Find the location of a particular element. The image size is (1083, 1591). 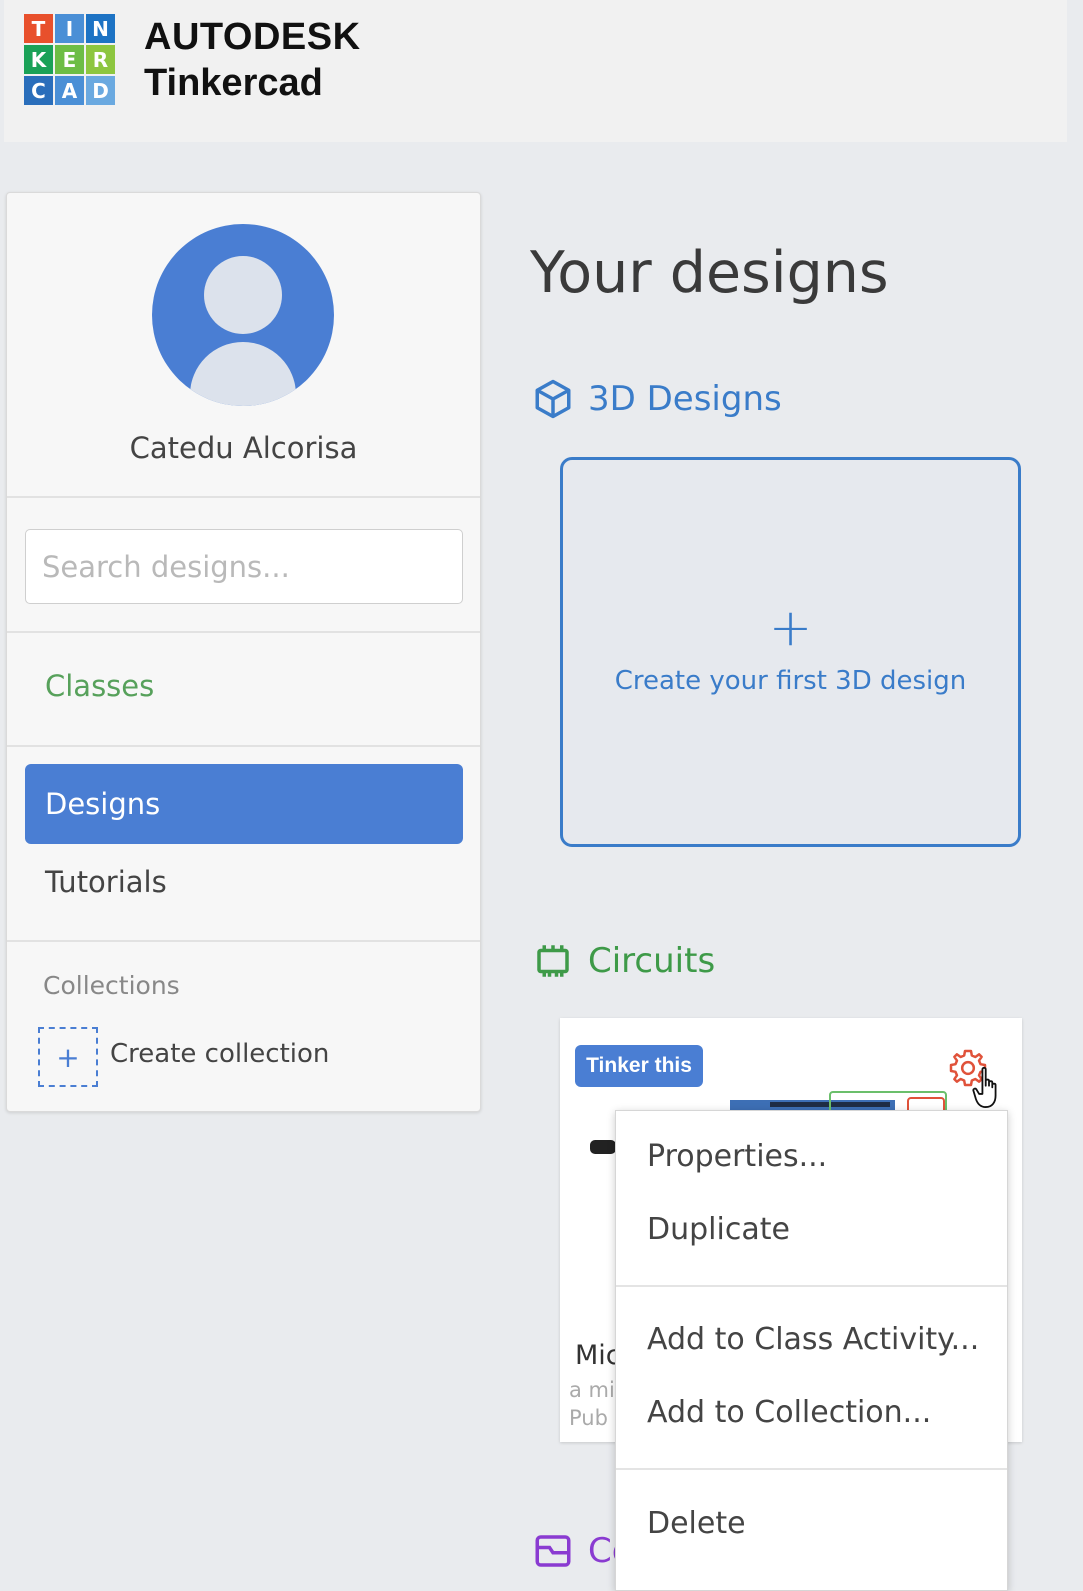

logo-tile: I is located at coordinates (69, 28).